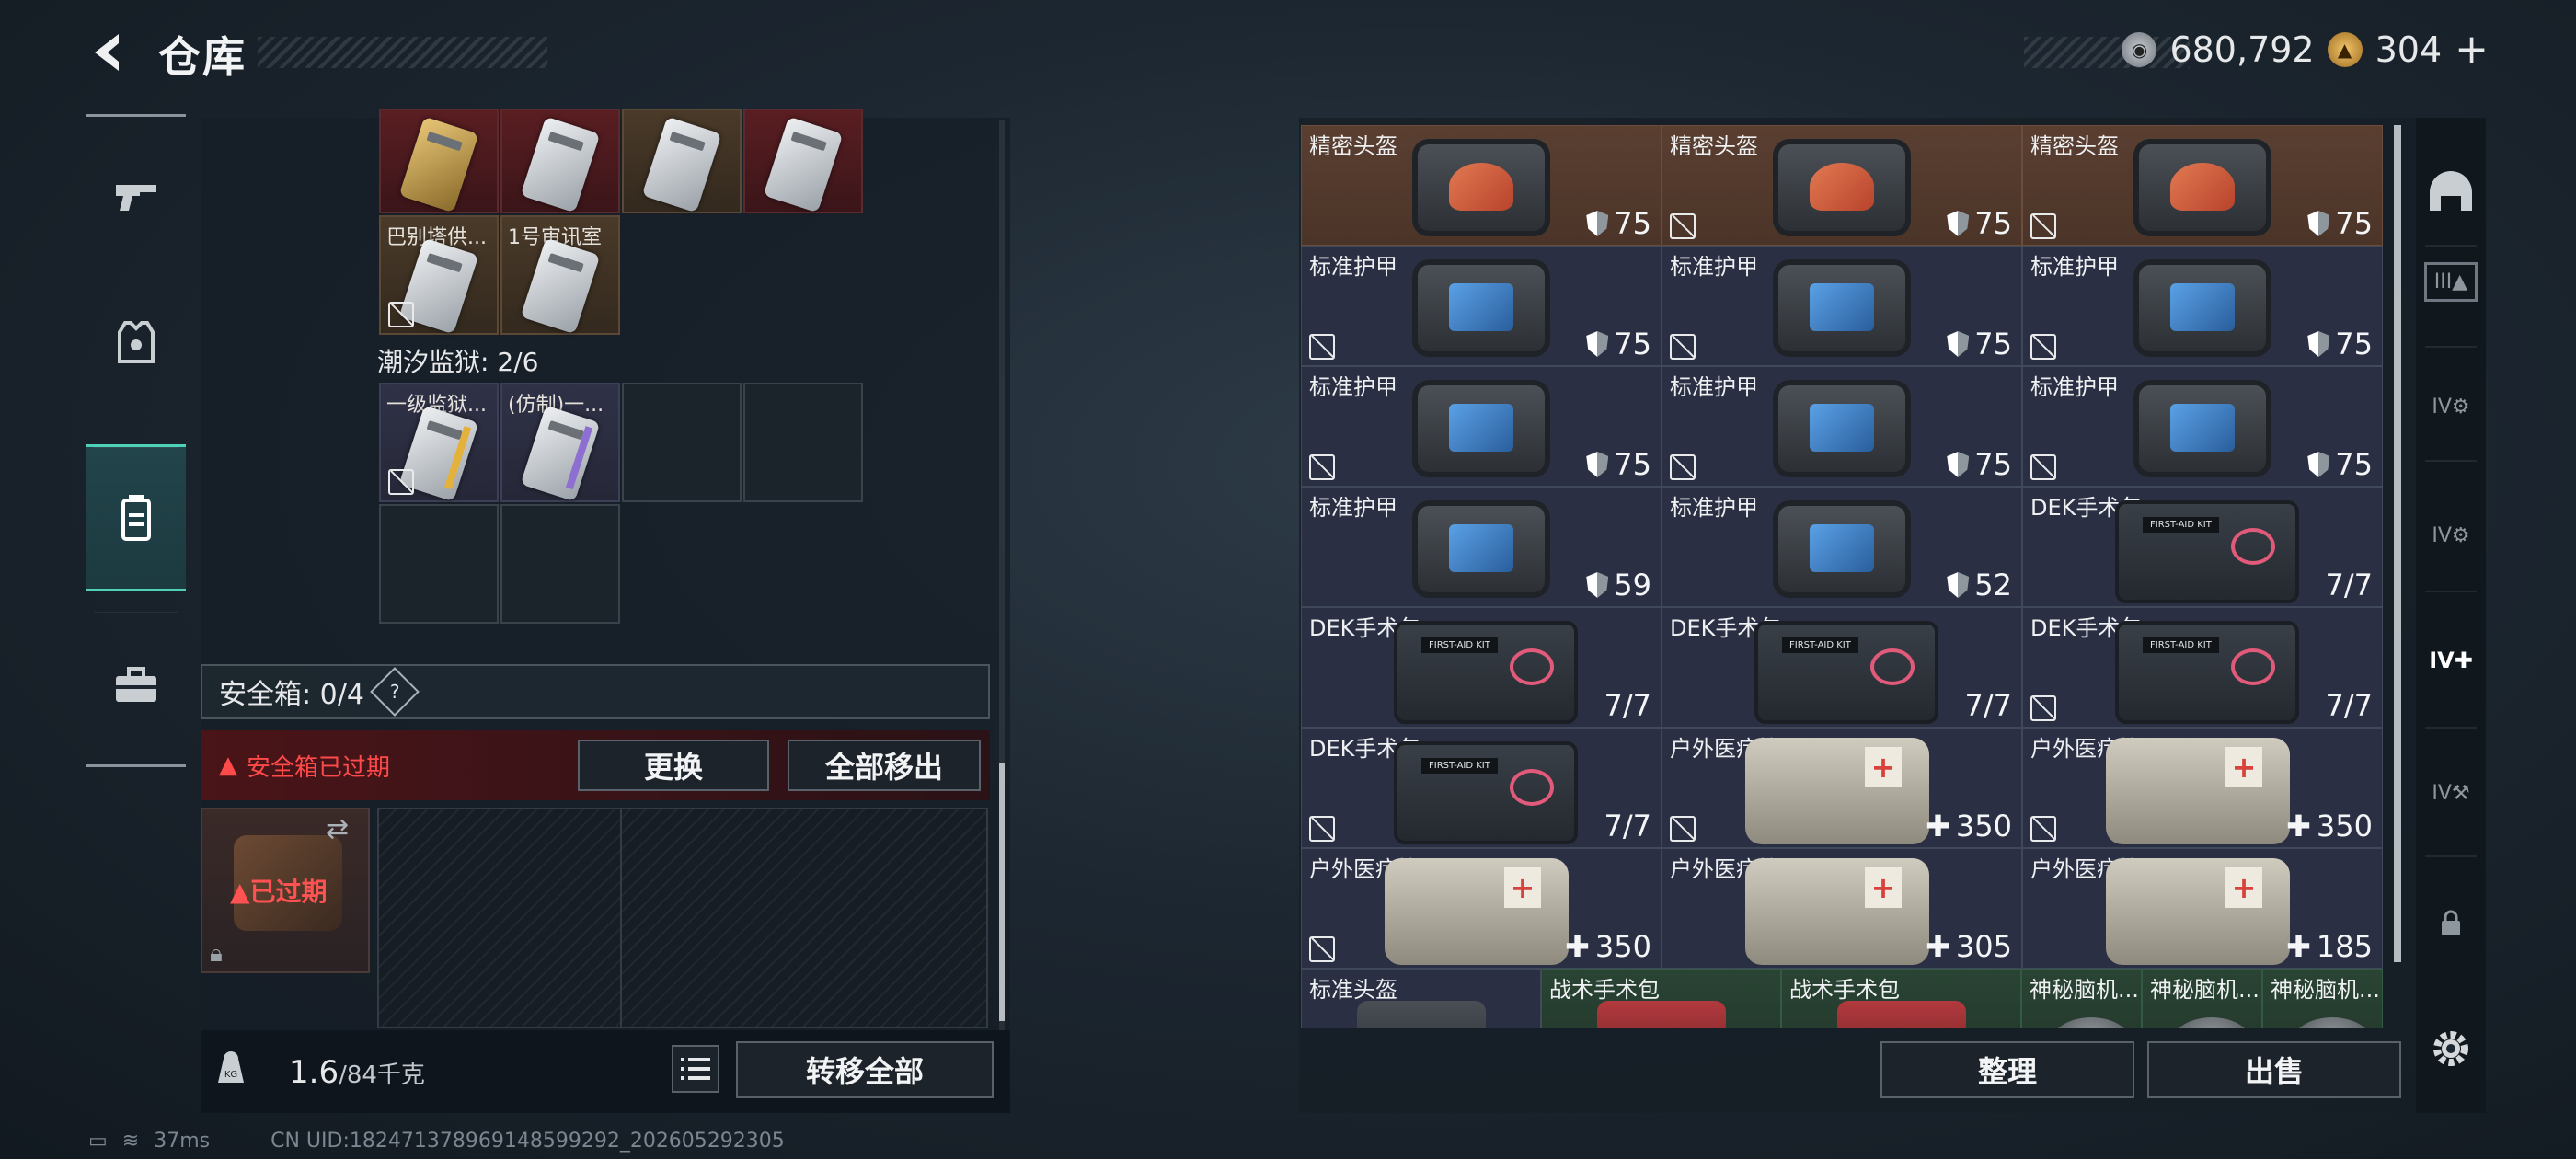  I want to click on ammo-tier-icon: IV⚙, so click(2451, 535).